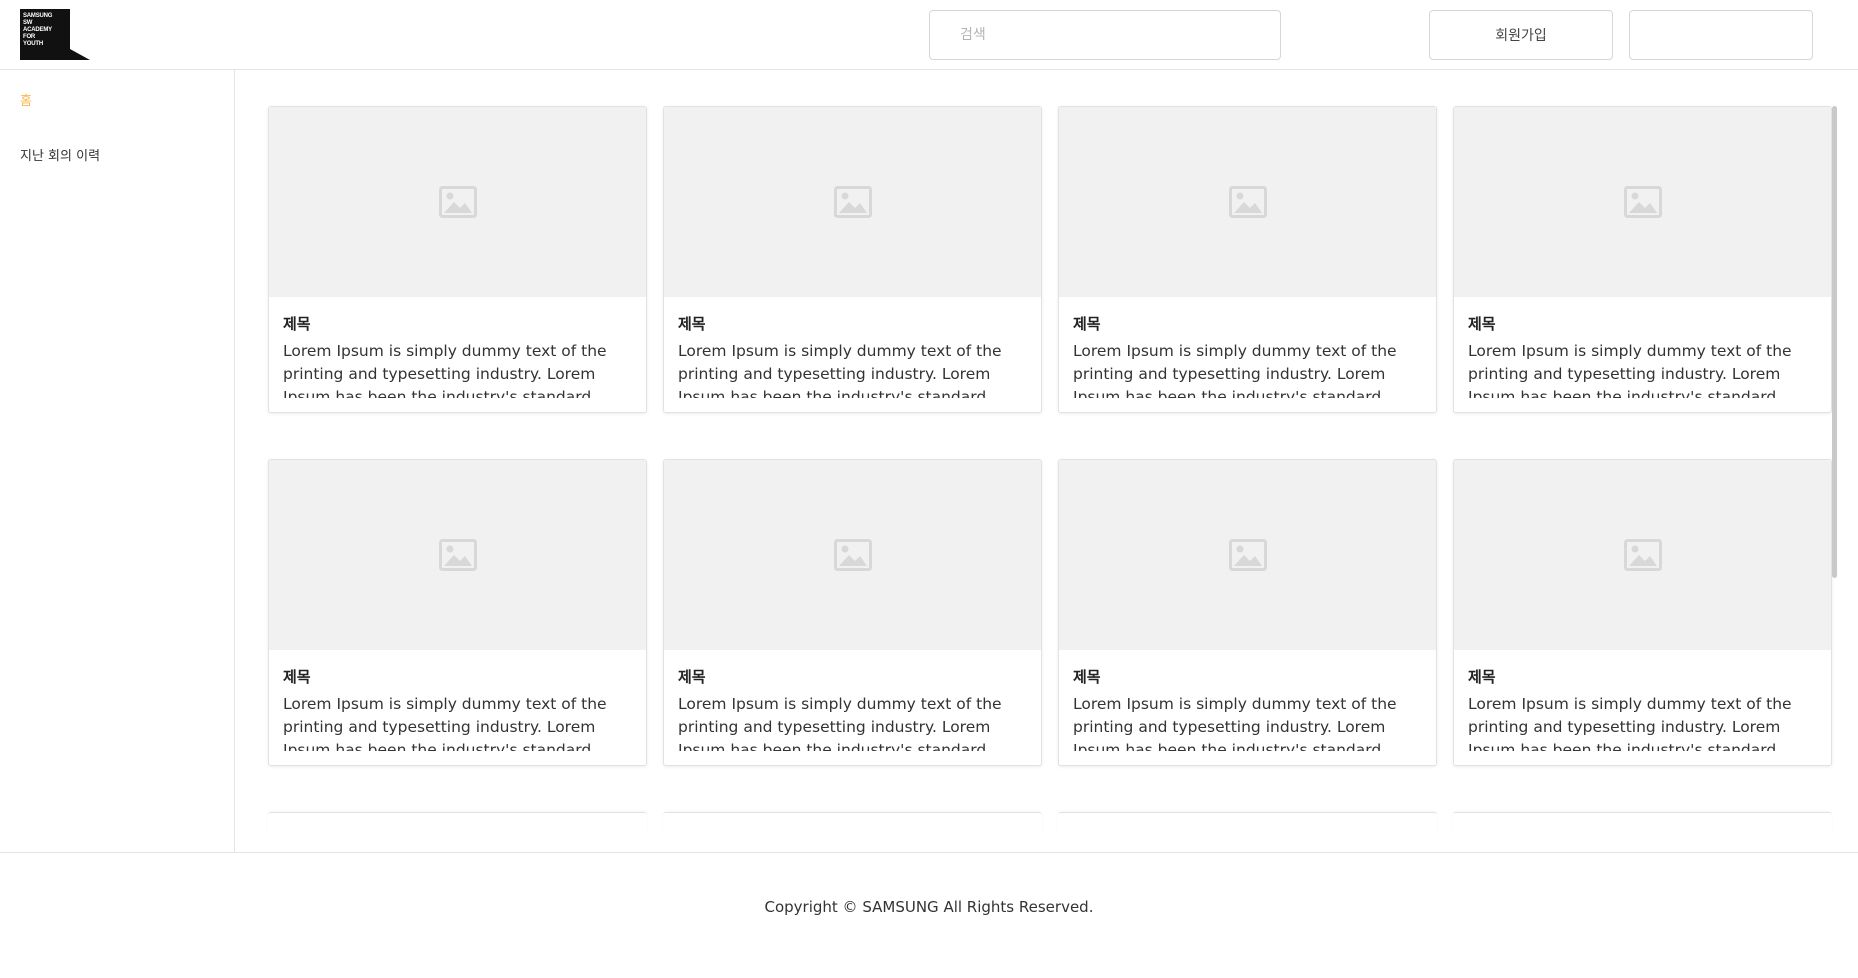  I want to click on samsung-academy-logo: SAMSUNG SW ACADEMY FOR YOUTH, so click(55, 34).